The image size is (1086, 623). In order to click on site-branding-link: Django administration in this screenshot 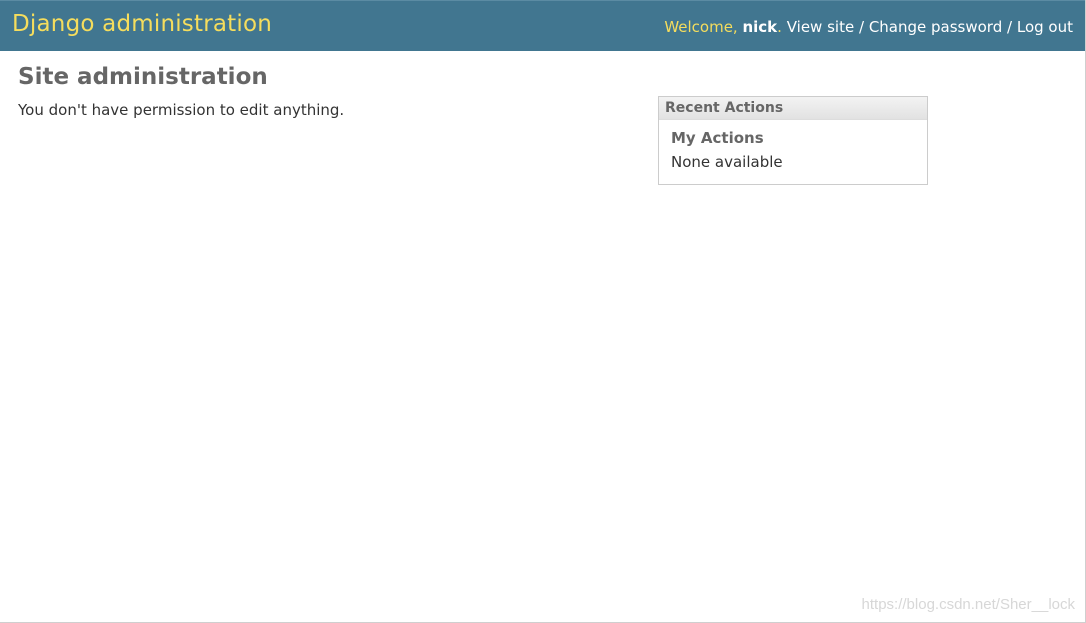, I will do `click(142, 24)`.